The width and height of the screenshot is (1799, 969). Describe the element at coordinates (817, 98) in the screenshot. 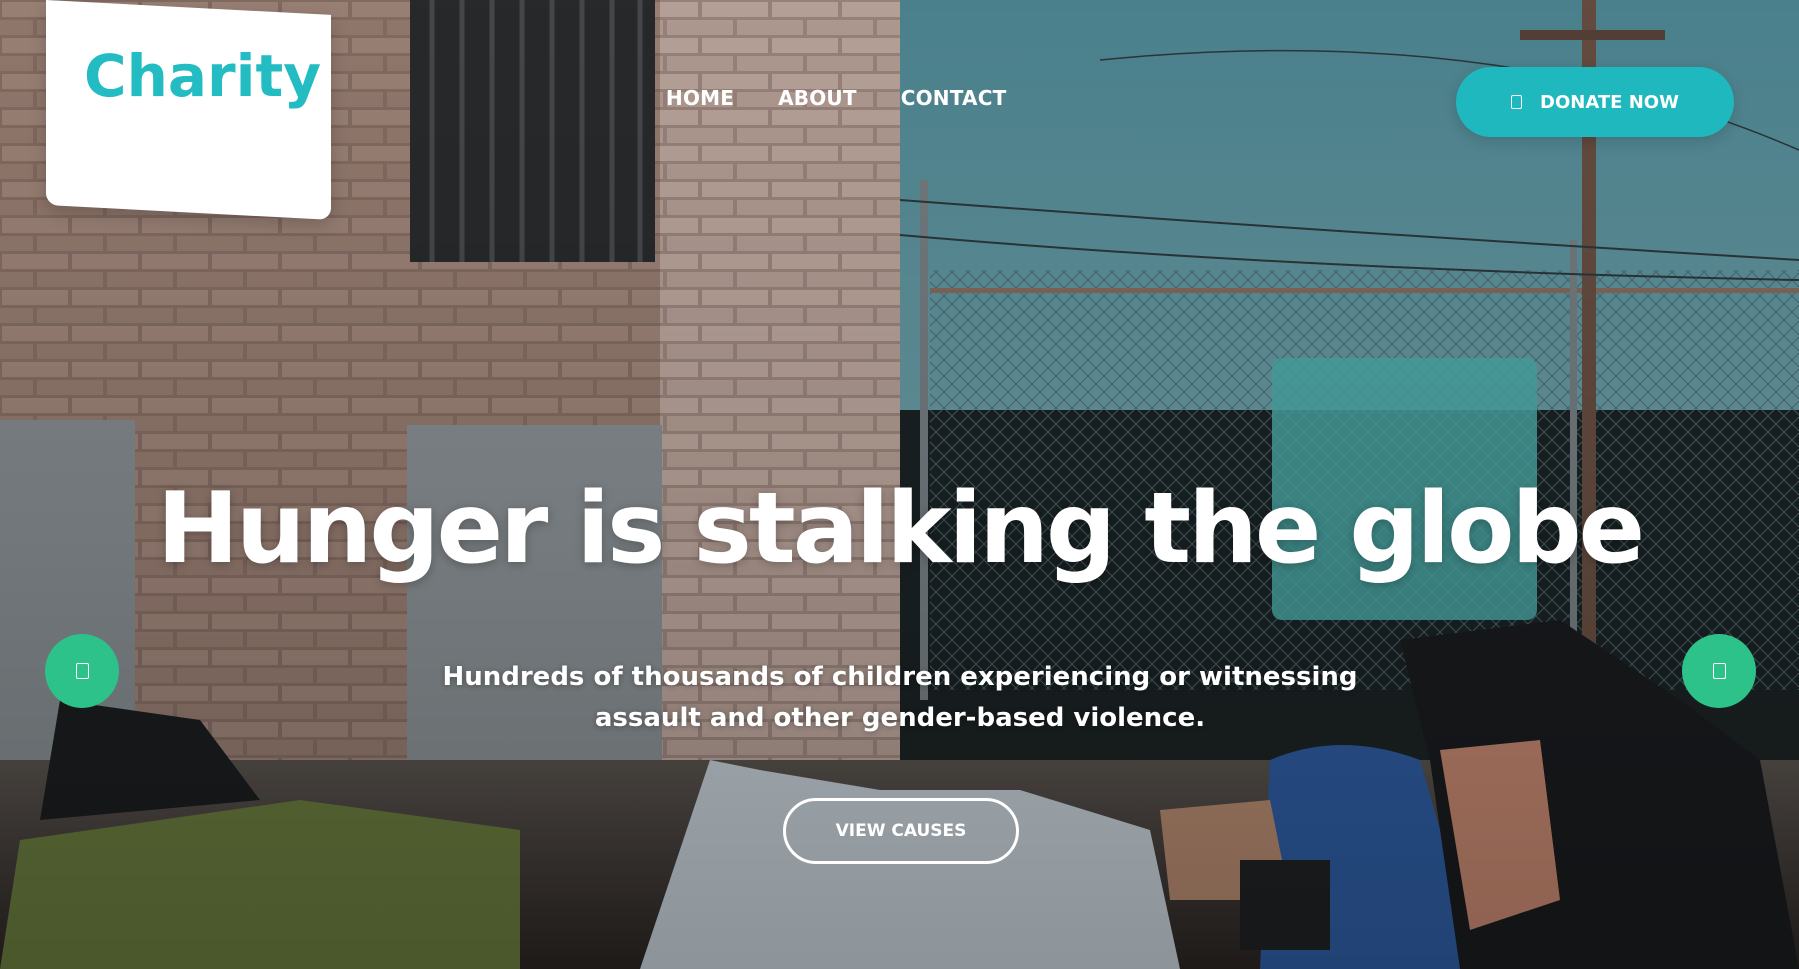

I see `nav-about: ABOUT` at that location.